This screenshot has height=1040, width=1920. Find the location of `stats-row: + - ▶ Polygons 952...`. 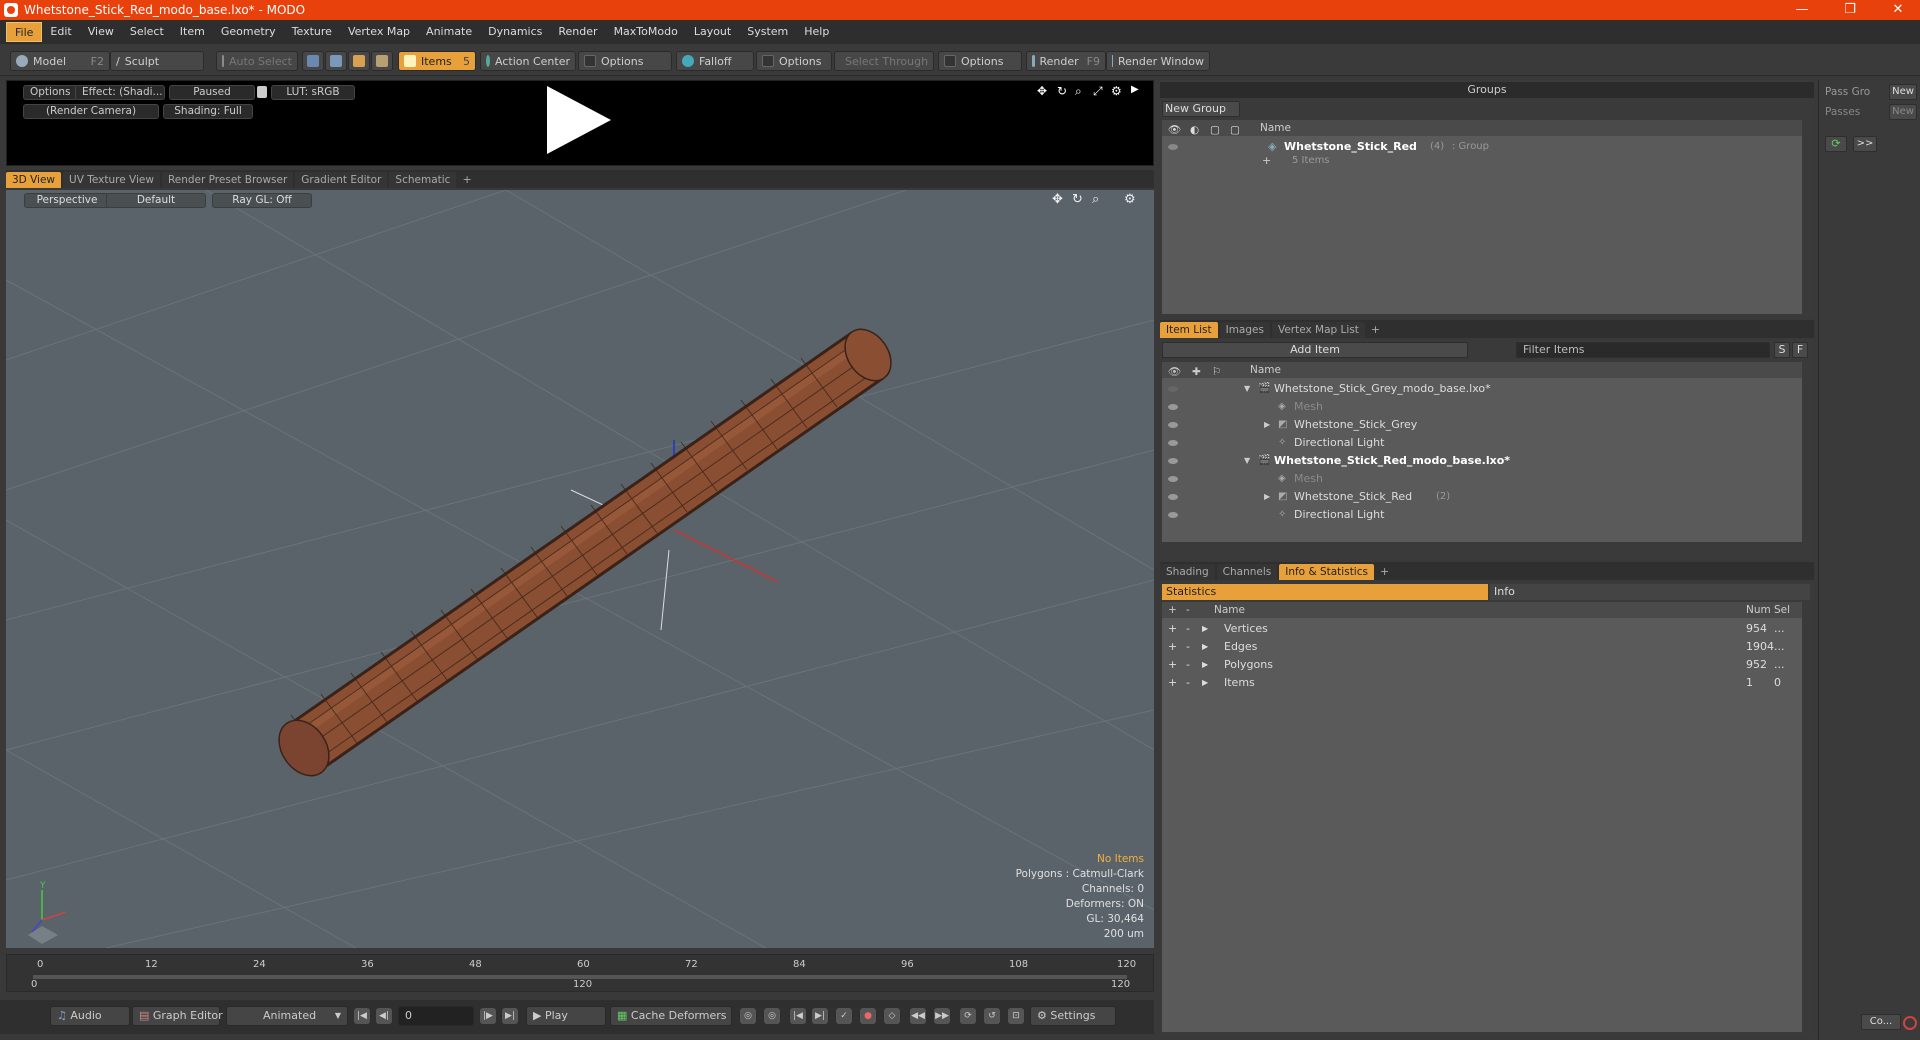

stats-row: + - ▶ Polygons 952... is located at coordinates (1482, 665).